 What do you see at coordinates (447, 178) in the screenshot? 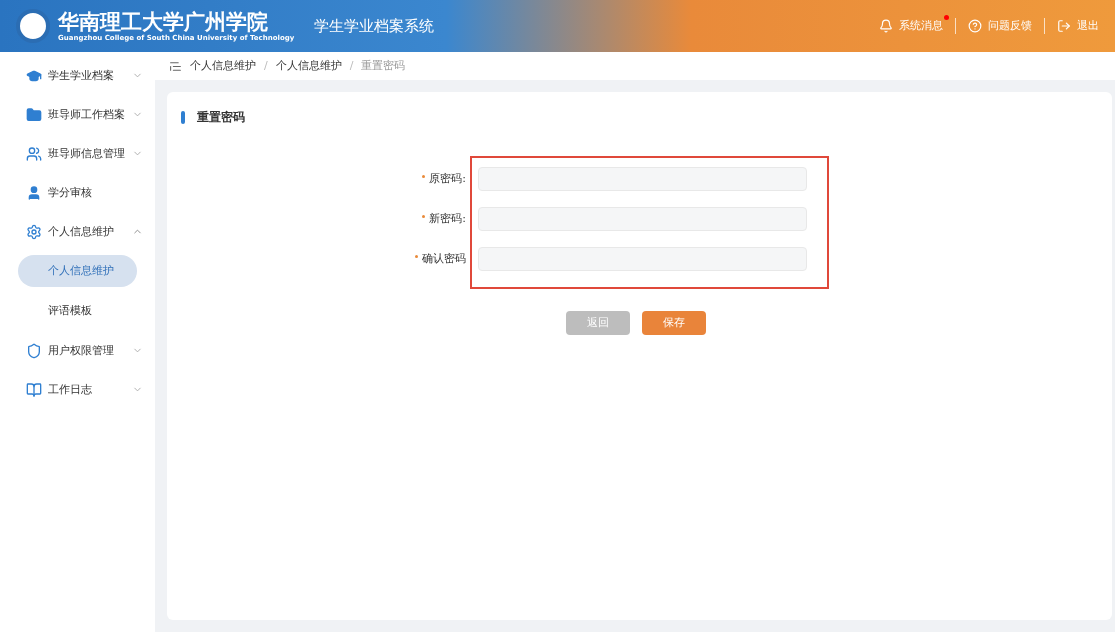
I see `field-label: 原密码:` at bounding box center [447, 178].